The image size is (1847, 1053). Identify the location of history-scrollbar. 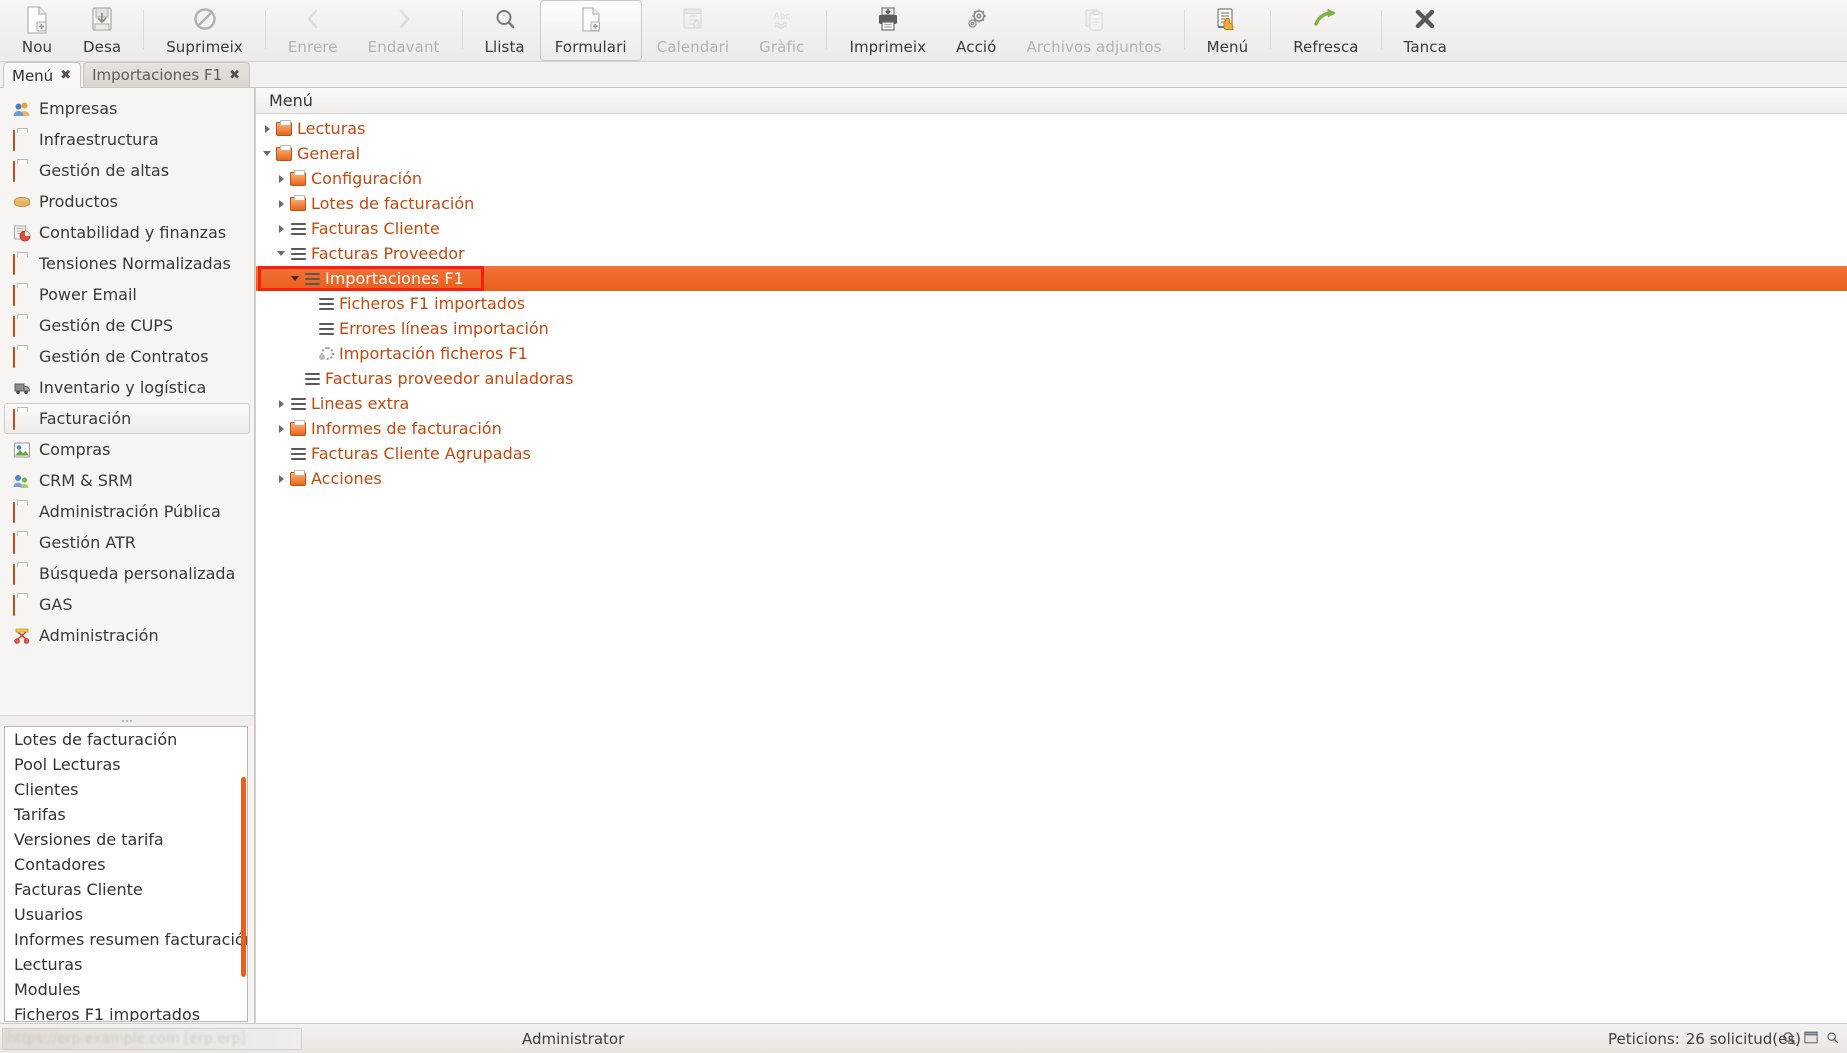
(243, 877).